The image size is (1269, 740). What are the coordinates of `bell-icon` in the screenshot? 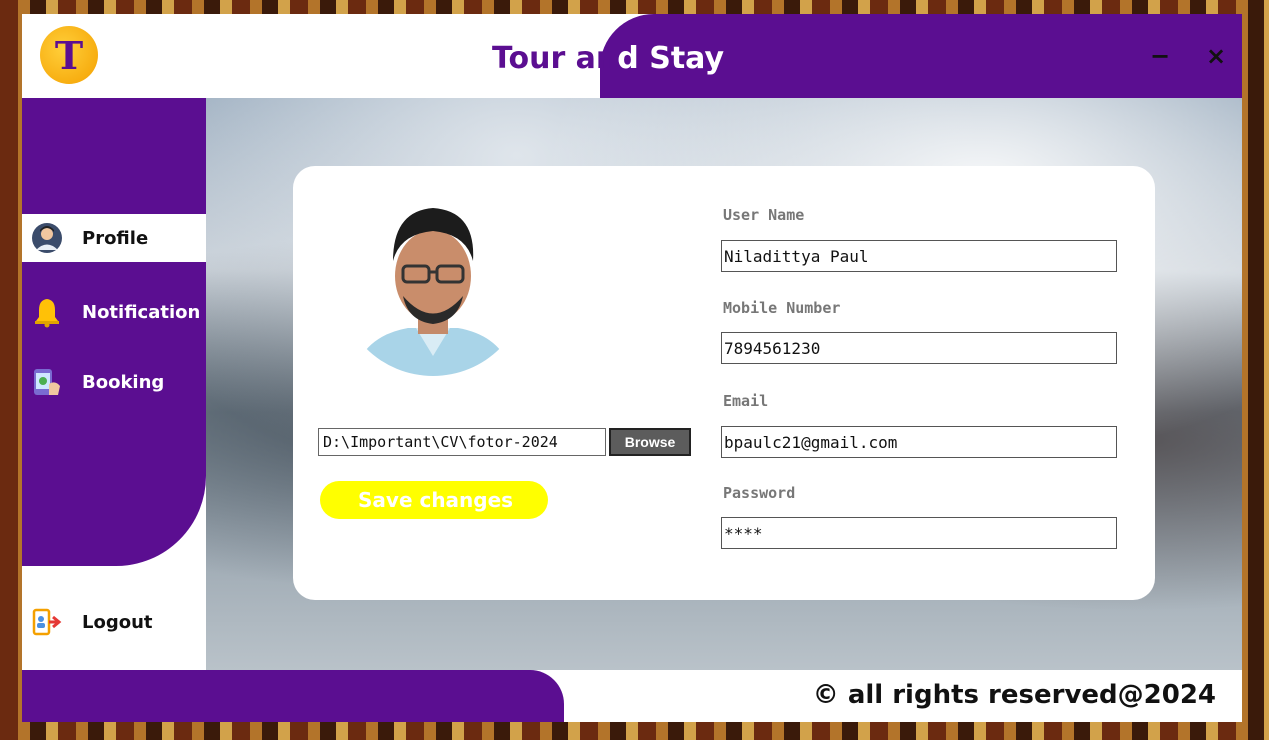 It's located at (47, 312).